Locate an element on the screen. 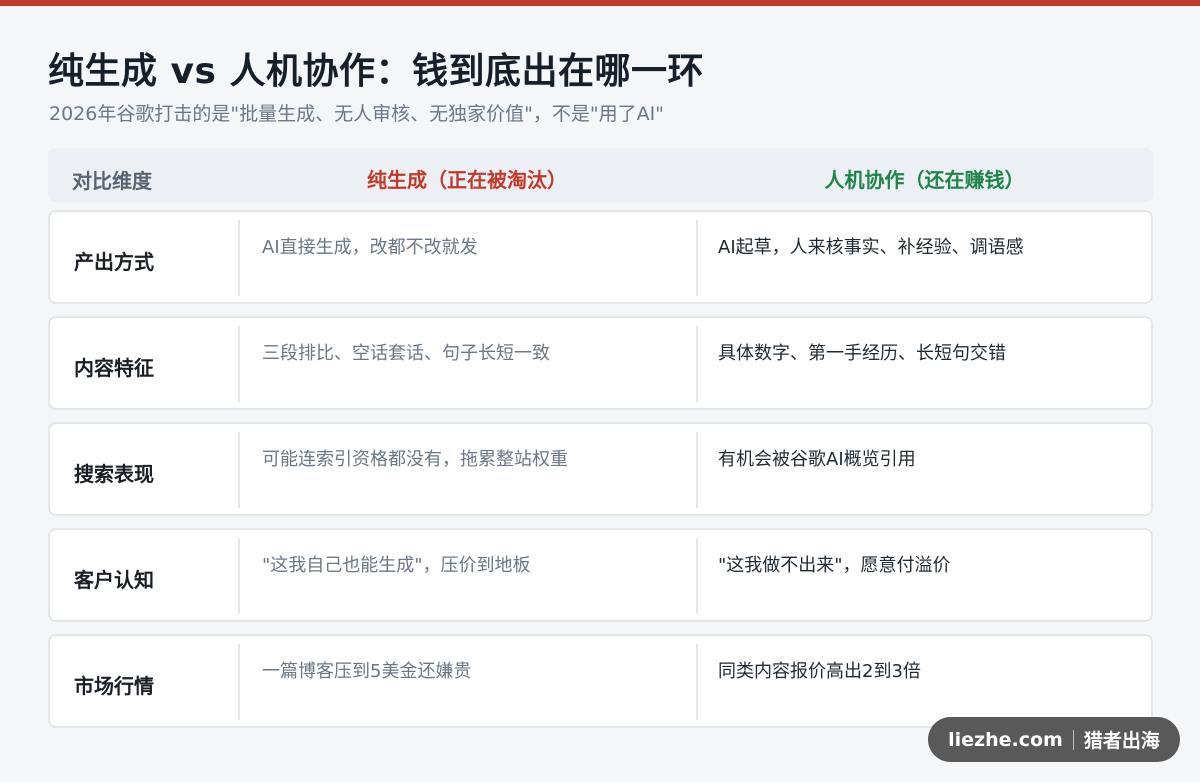 This screenshot has width=1200, height=782. badge-brand: 猎者出海 is located at coordinates (1121, 741).